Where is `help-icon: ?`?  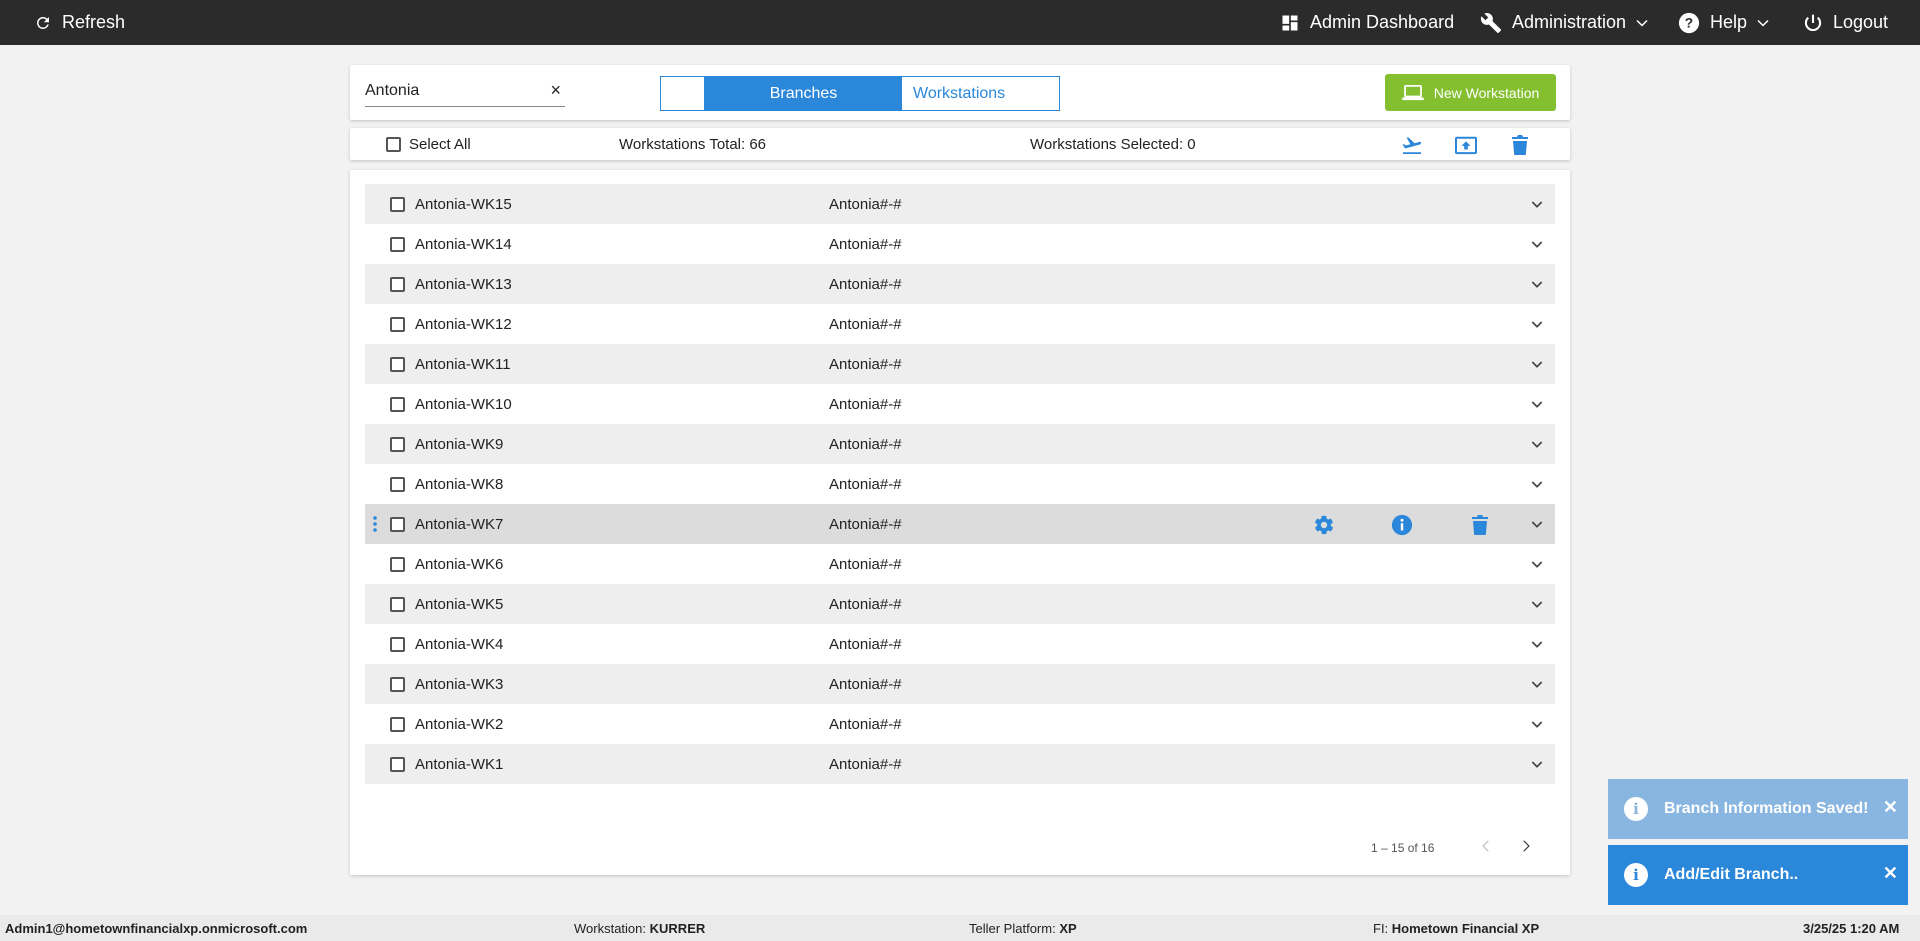
help-icon: ? is located at coordinates (1689, 22).